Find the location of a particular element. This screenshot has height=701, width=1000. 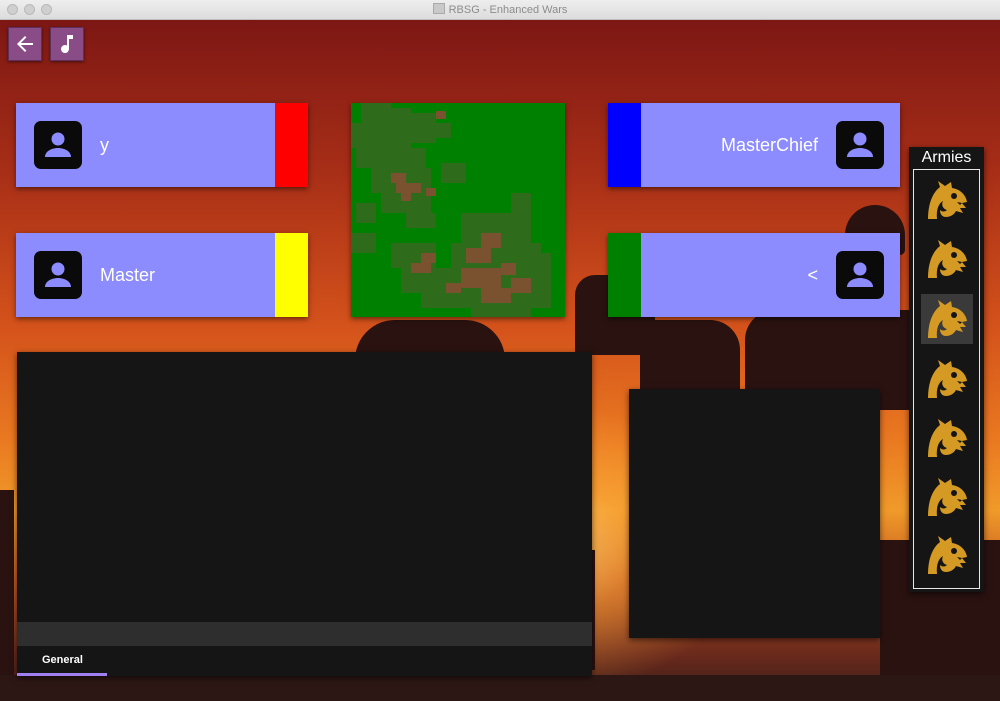

player-card: Master is located at coordinates (162, 275).